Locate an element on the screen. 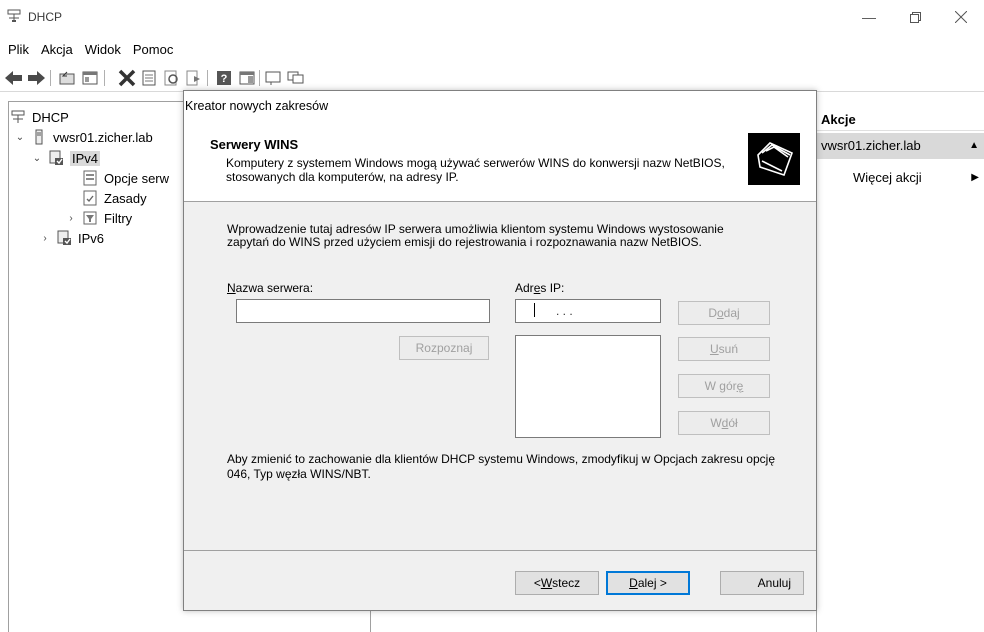 The image size is (984, 632). delete-icon is located at coordinates (127, 78).